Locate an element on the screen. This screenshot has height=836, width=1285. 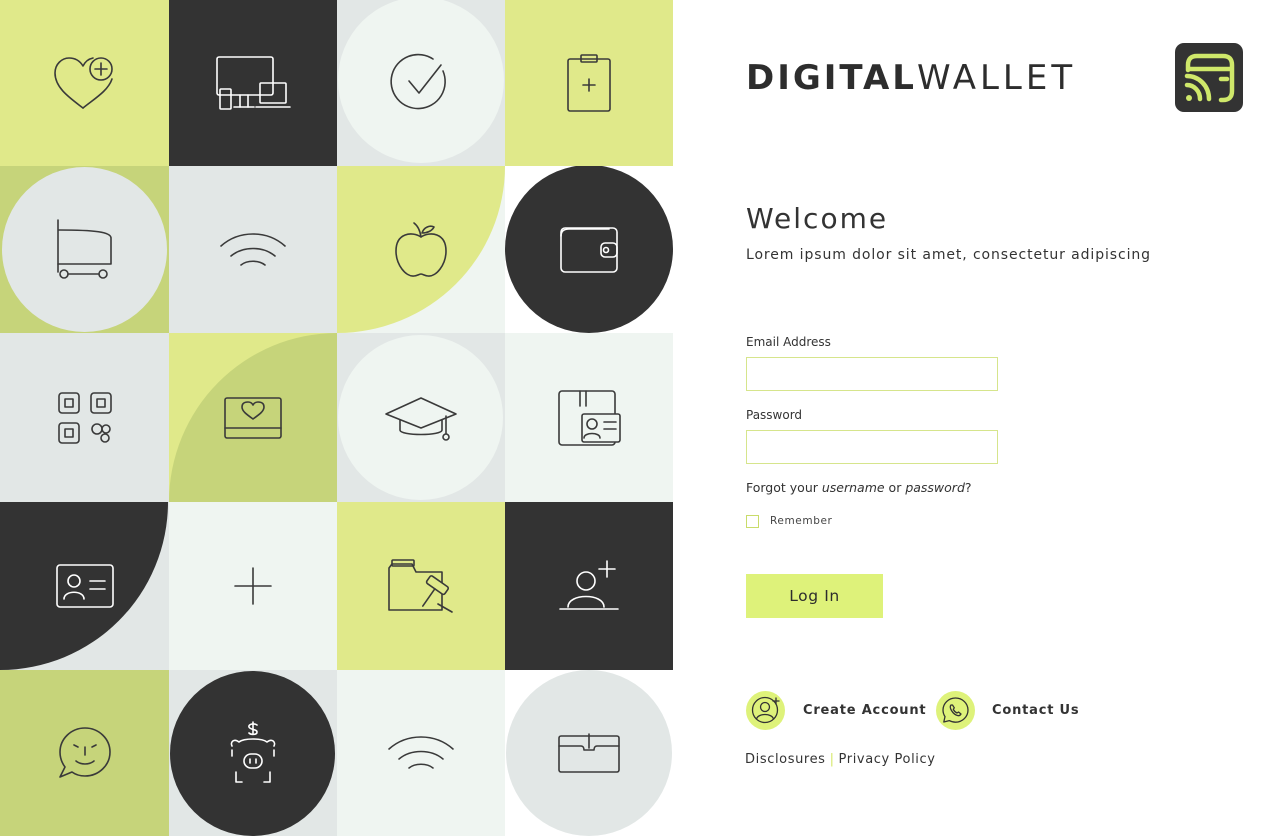
forgot-prefix: Forgot your is located at coordinates (784, 487).